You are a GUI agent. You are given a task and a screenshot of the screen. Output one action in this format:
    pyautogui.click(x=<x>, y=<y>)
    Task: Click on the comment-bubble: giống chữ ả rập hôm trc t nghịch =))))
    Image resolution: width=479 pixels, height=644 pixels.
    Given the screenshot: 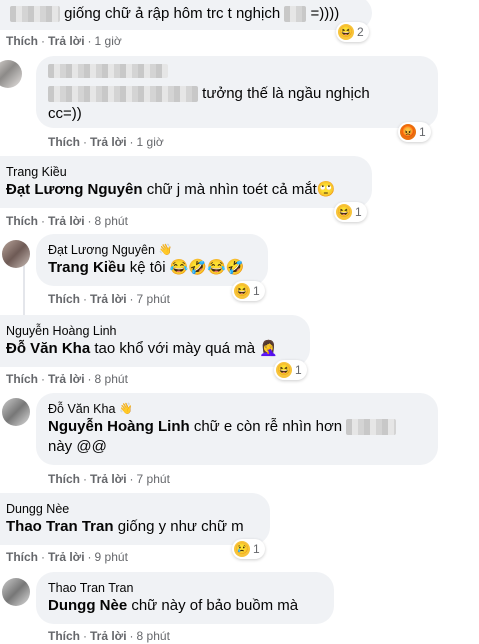 What is the action you would take?
    pyautogui.click(x=186, y=15)
    